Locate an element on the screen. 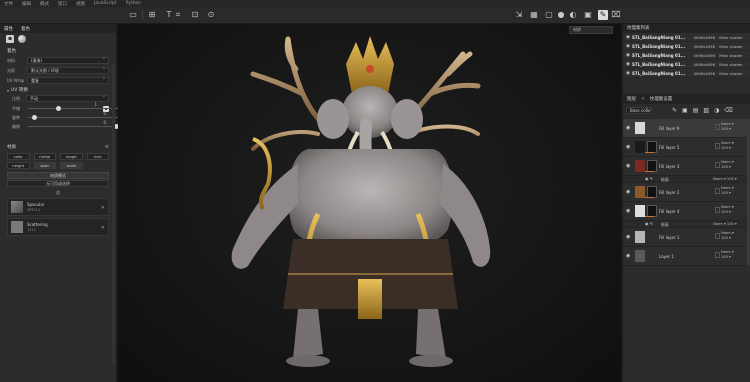 The image size is (750, 382). material-card-specular: Specular SRT111 ✕ is located at coordinates (58, 207).